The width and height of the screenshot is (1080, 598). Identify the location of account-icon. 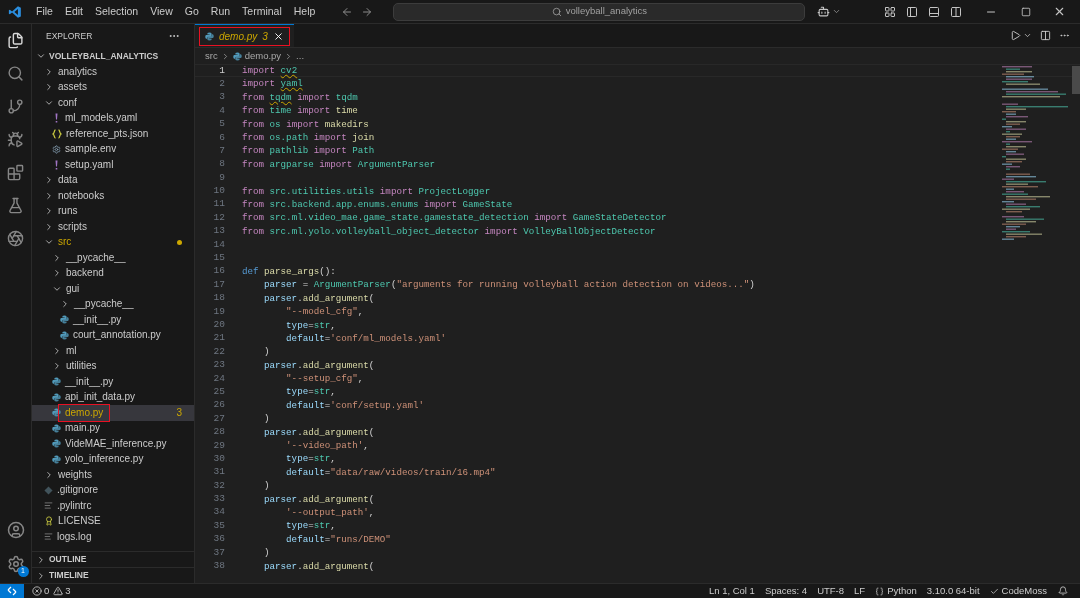
(15, 530).